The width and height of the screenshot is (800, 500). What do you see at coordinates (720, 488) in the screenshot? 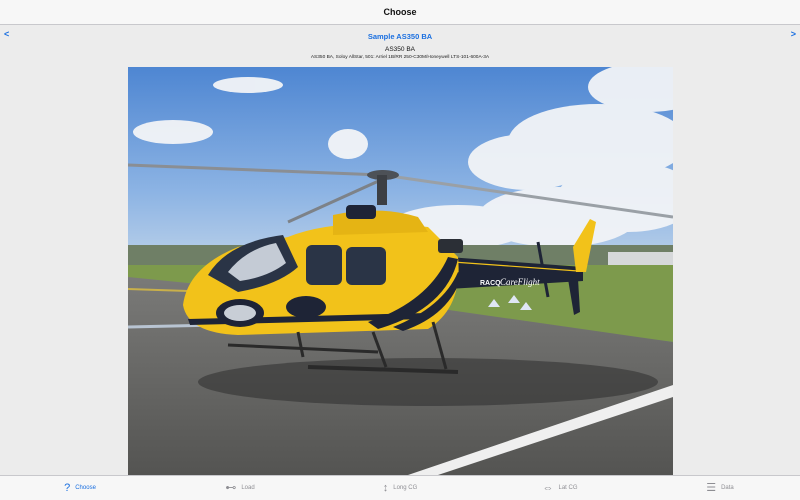
I see `tab-data: ☰ Data` at bounding box center [720, 488].